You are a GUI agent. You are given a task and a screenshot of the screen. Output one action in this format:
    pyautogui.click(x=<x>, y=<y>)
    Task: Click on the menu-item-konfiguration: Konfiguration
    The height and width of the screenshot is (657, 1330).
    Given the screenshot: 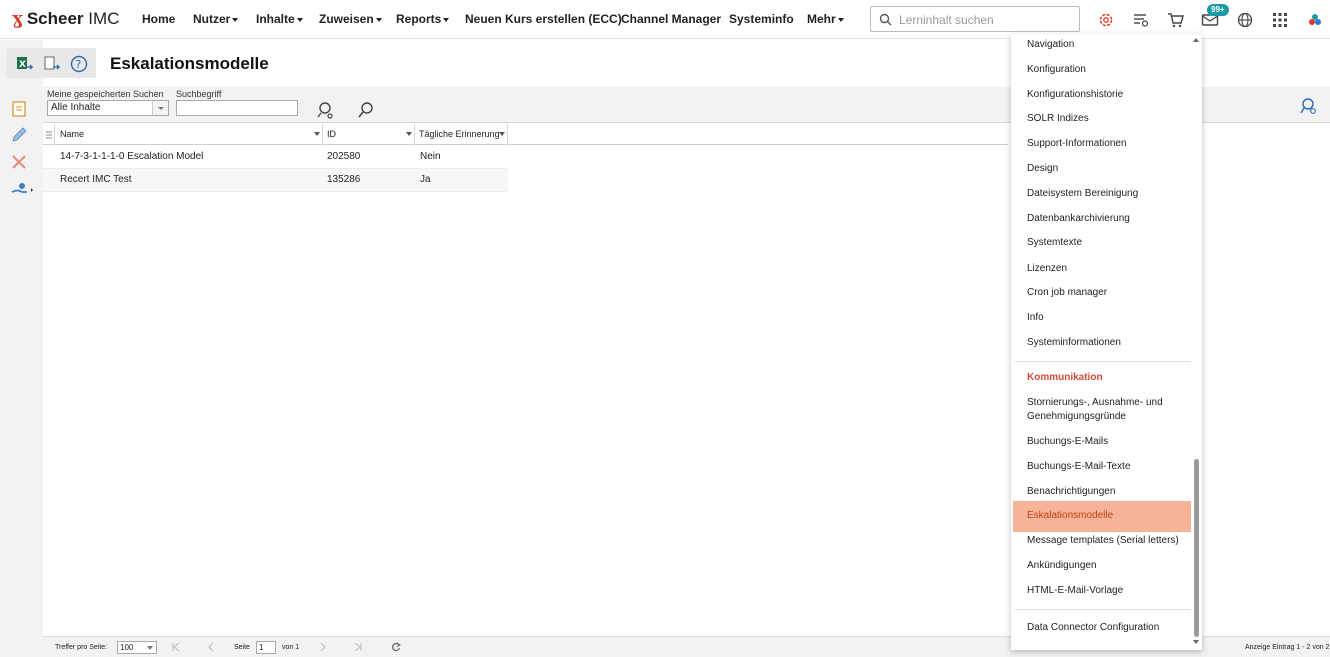 What is the action you would take?
    pyautogui.click(x=1101, y=70)
    